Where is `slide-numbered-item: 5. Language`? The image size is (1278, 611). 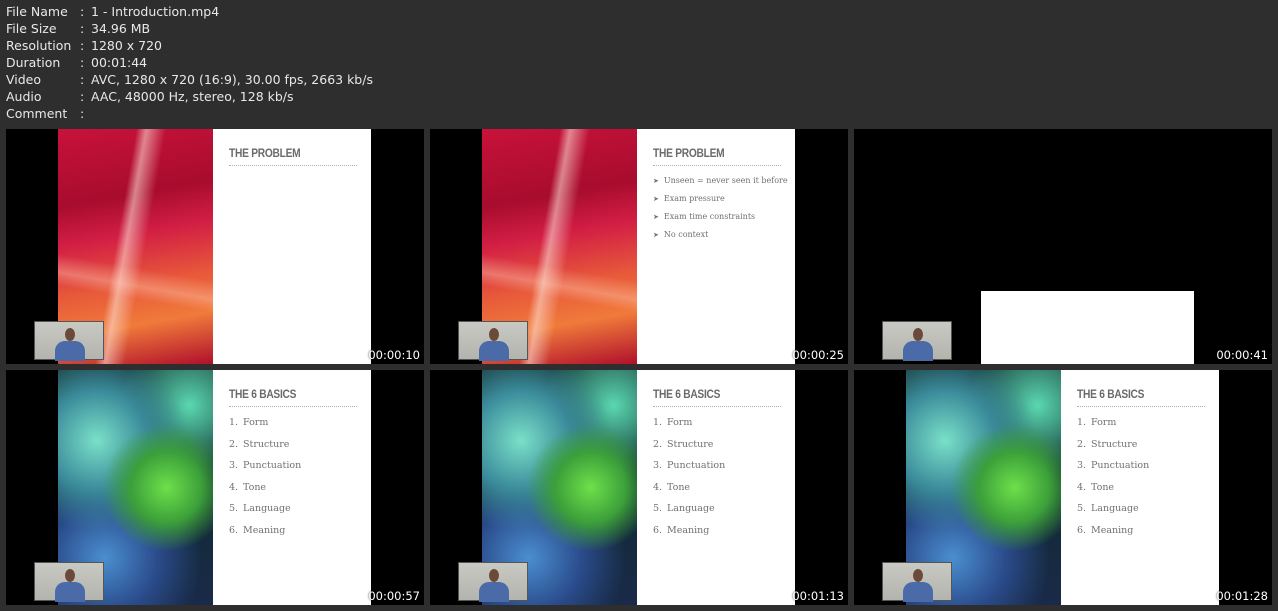
slide-numbered-item: 5. Language is located at coordinates (293, 509).